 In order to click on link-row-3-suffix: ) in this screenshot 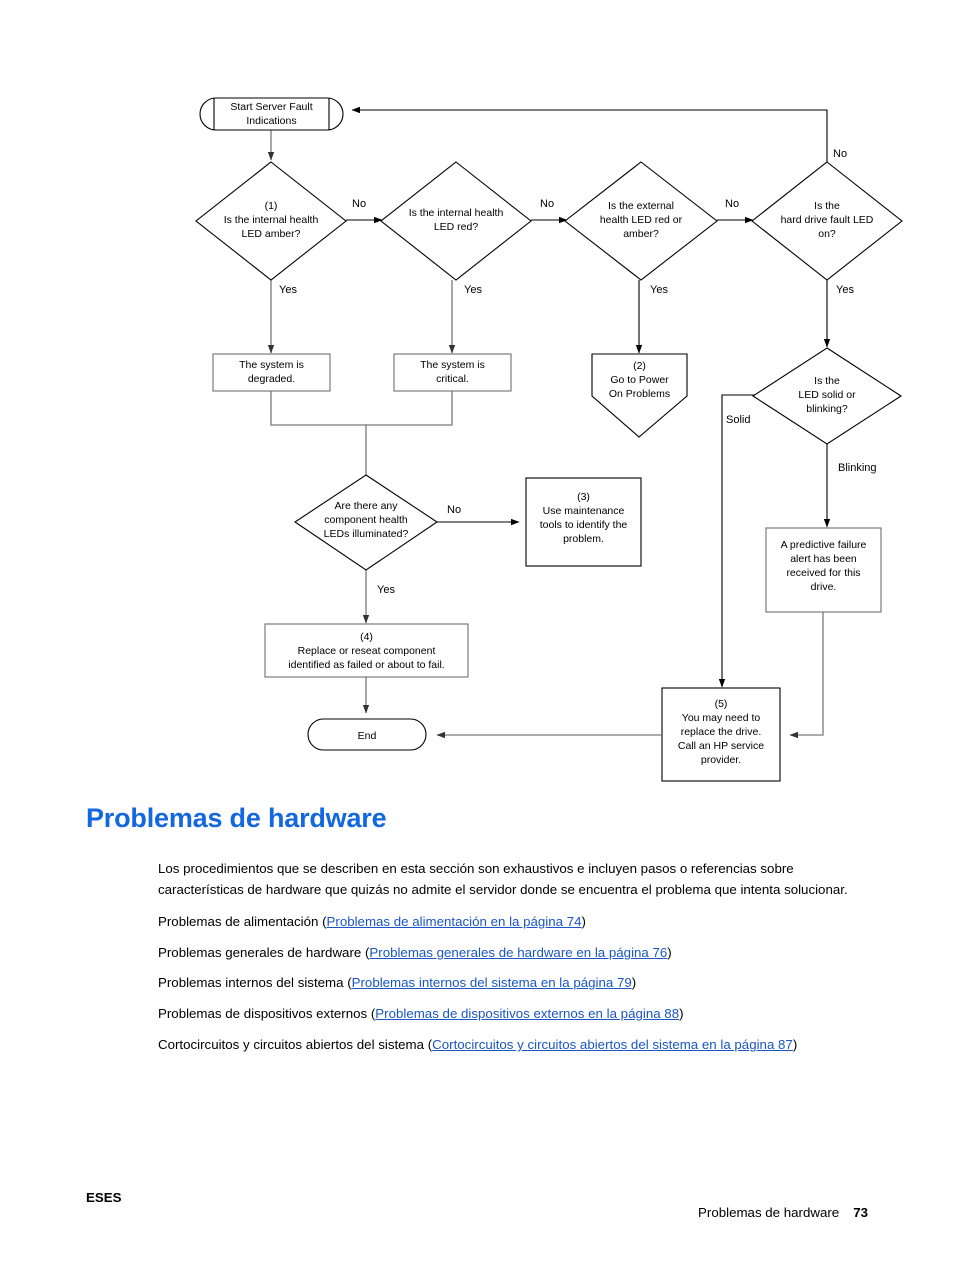, I will do `click(681, 1013)`.